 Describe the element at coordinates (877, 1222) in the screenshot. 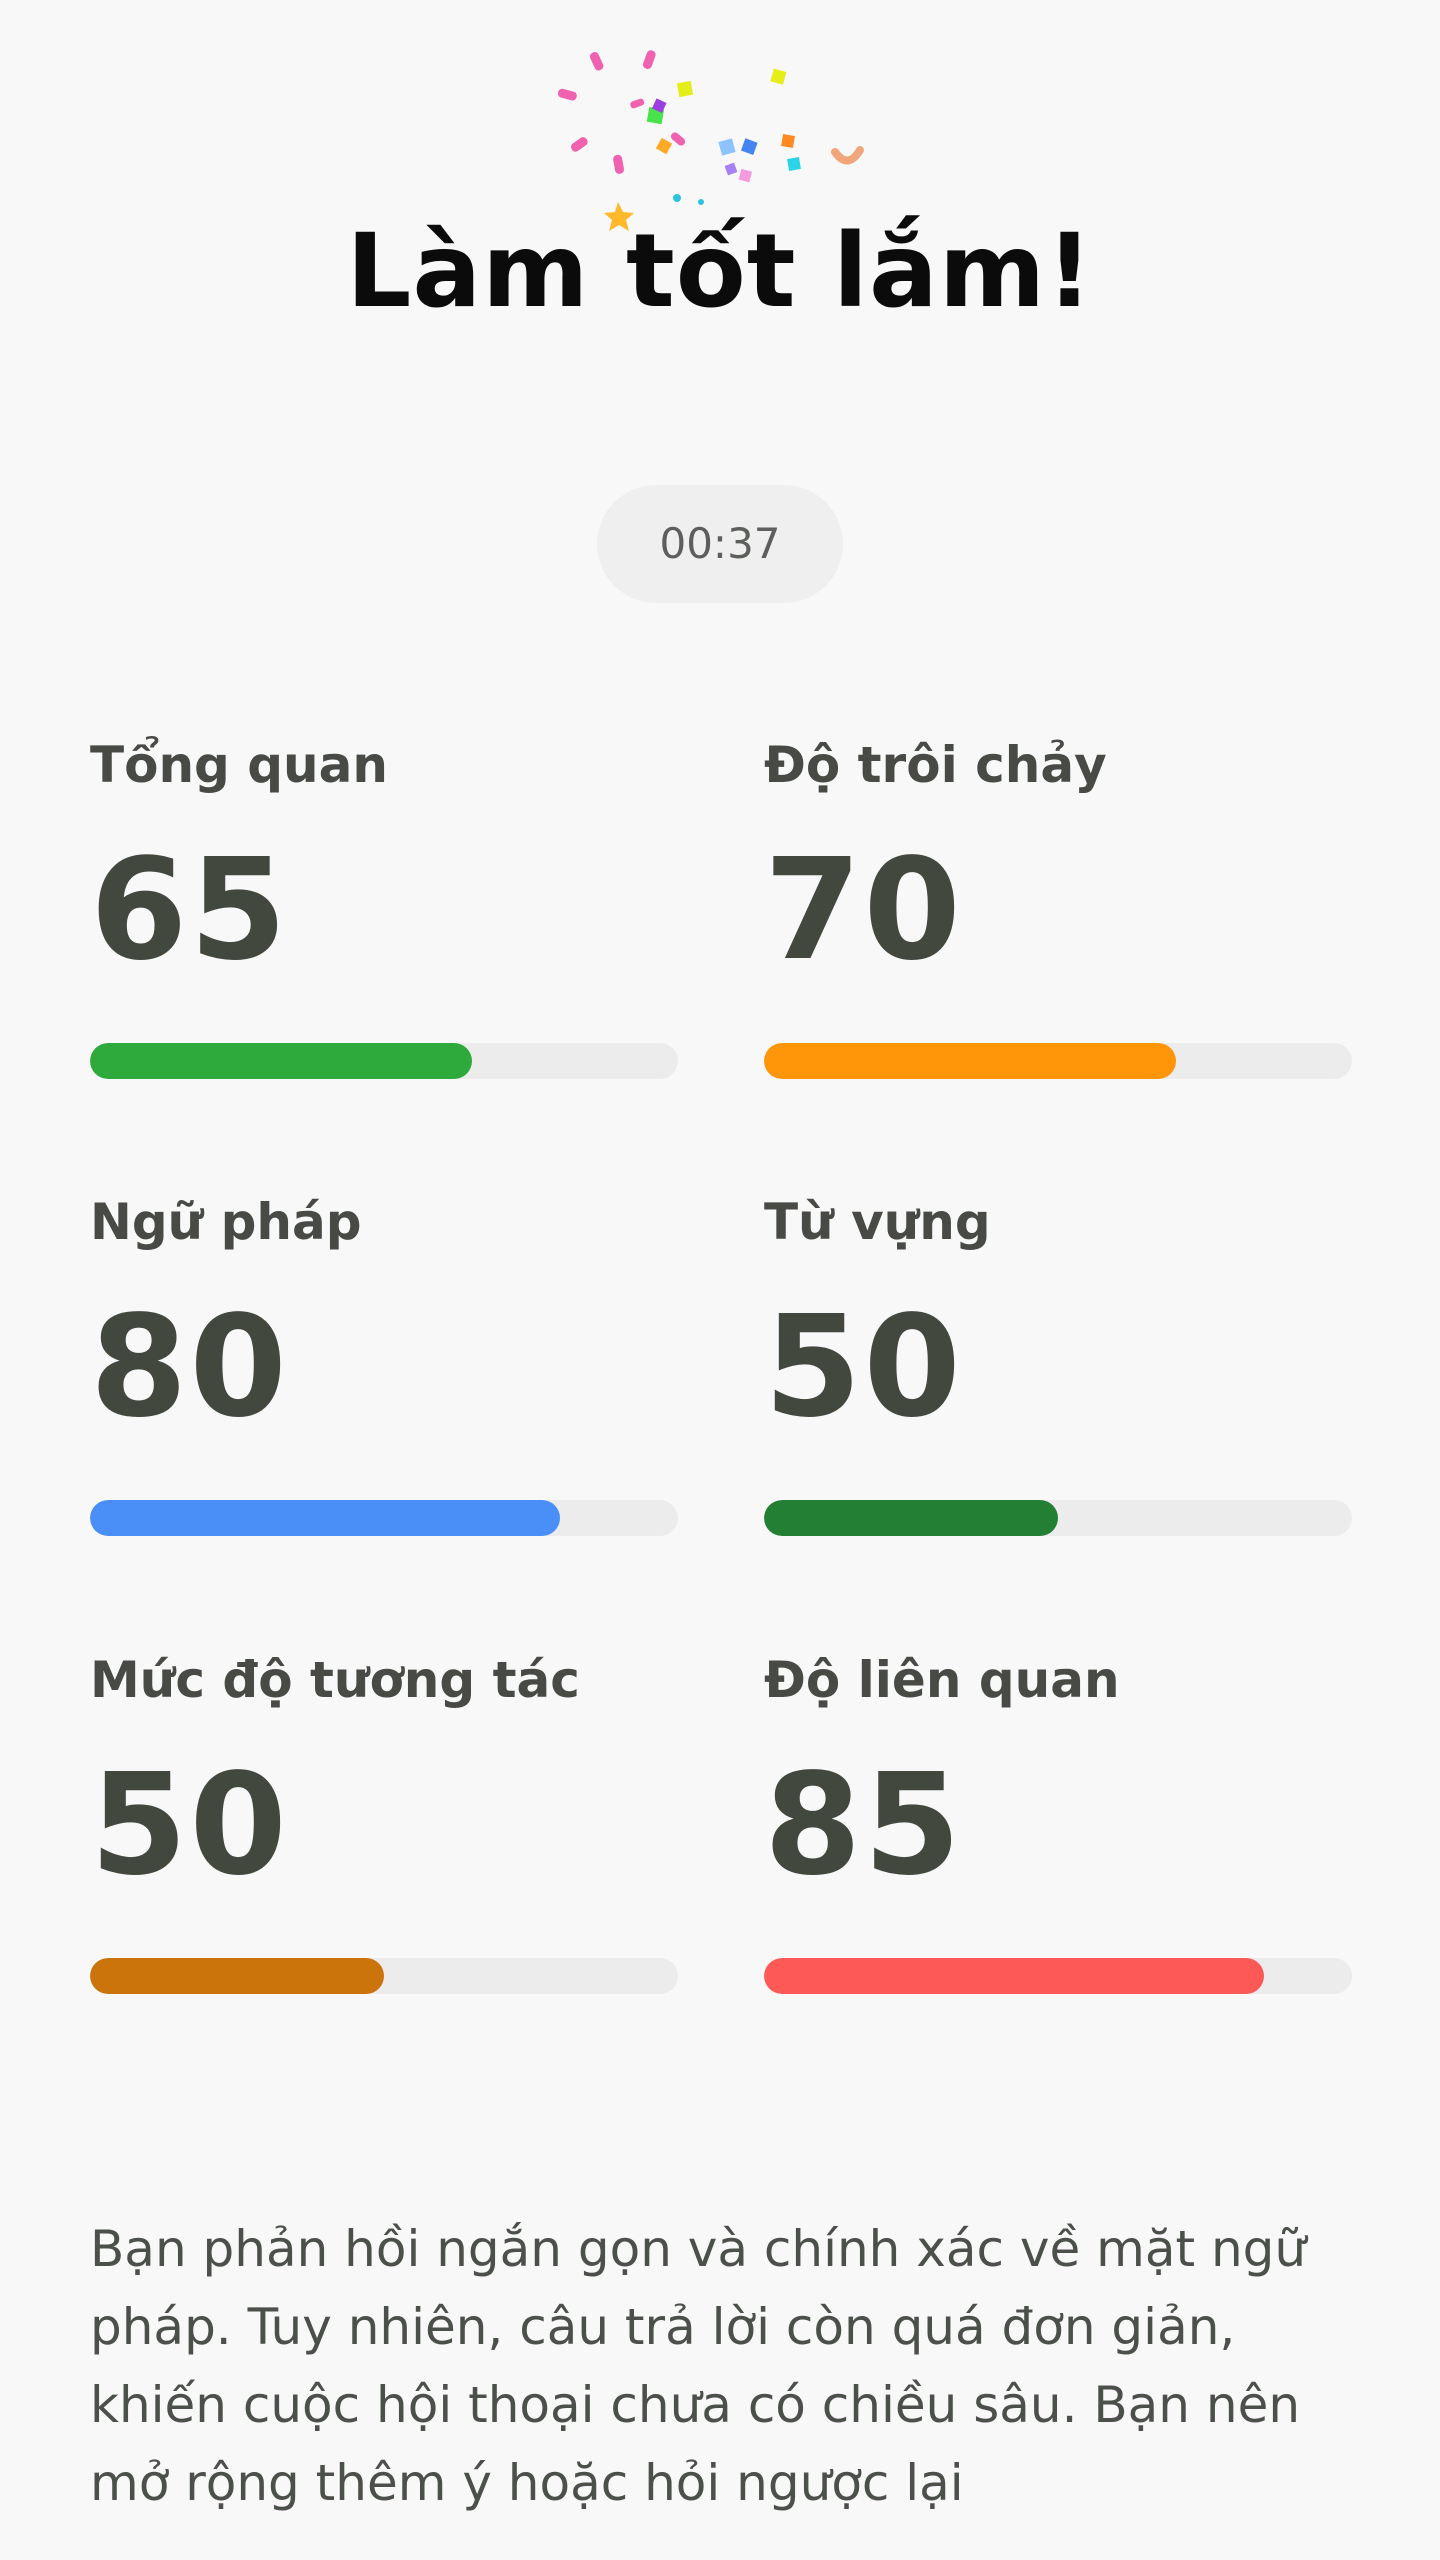

I see `metric-label: Từ vựng` at that location.